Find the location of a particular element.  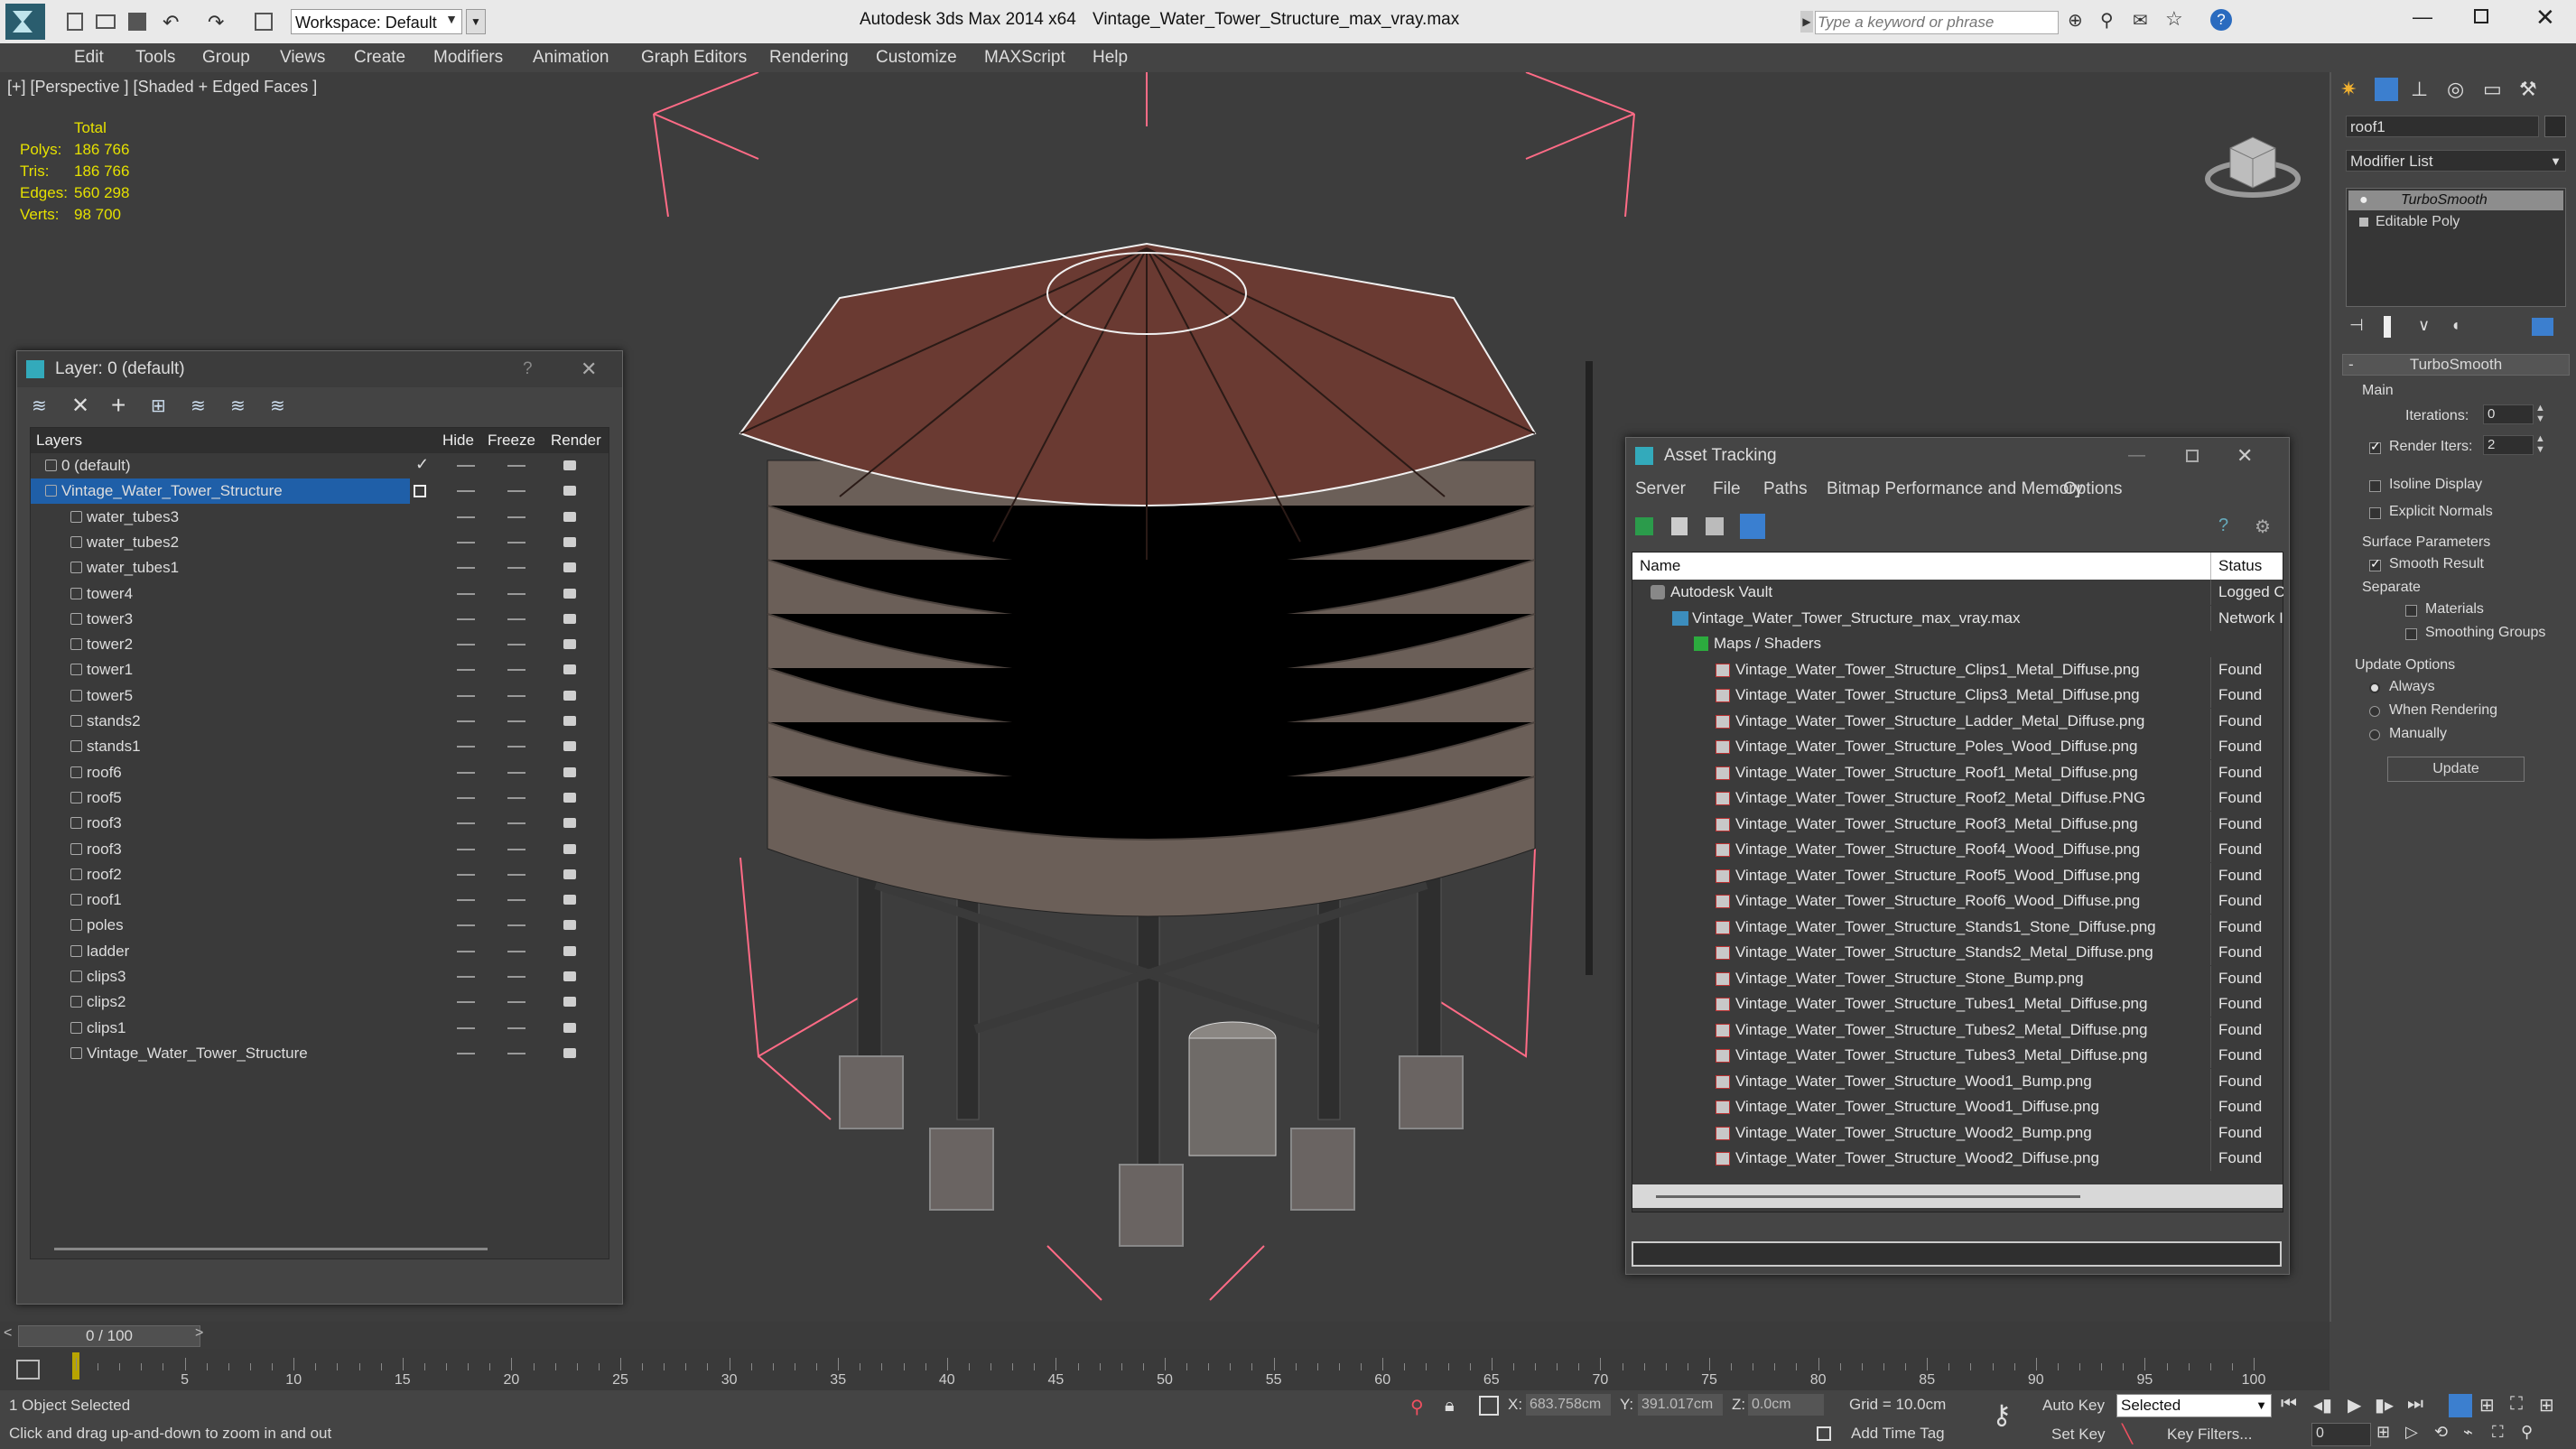

asset-header-name: Name is located at coordinates (1660, 566).